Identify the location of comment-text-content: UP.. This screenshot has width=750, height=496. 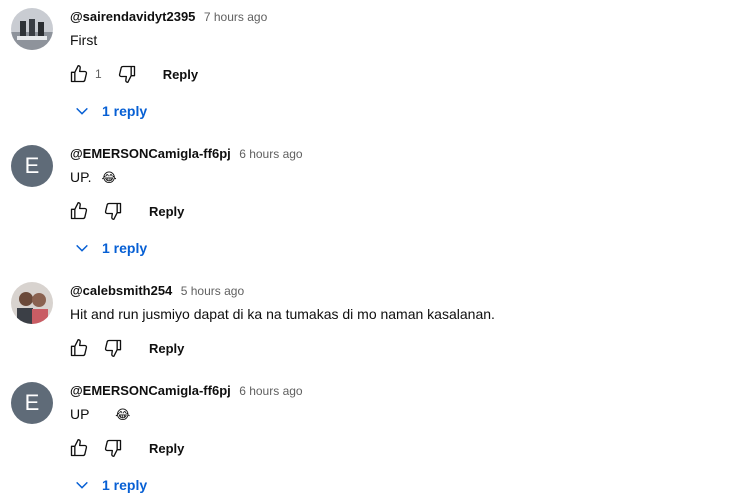
(81, 177).